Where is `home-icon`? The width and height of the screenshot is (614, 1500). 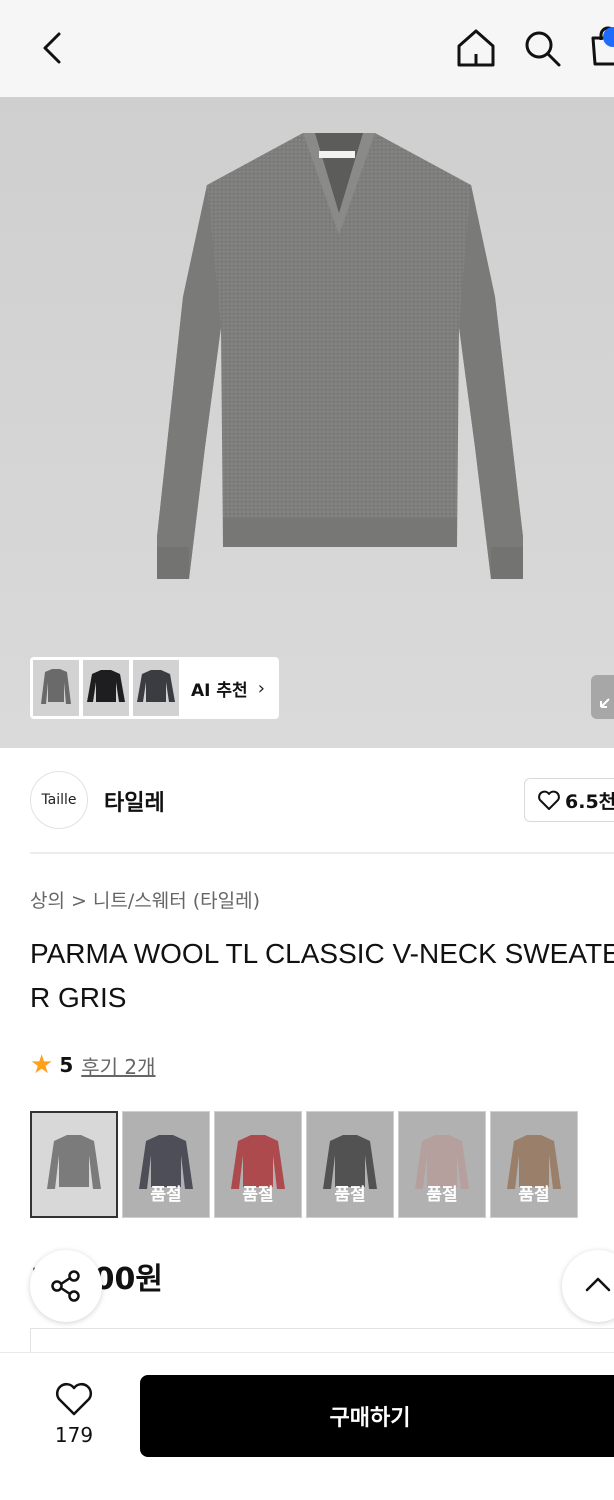
home-icon is located at coordinates (476, 48).